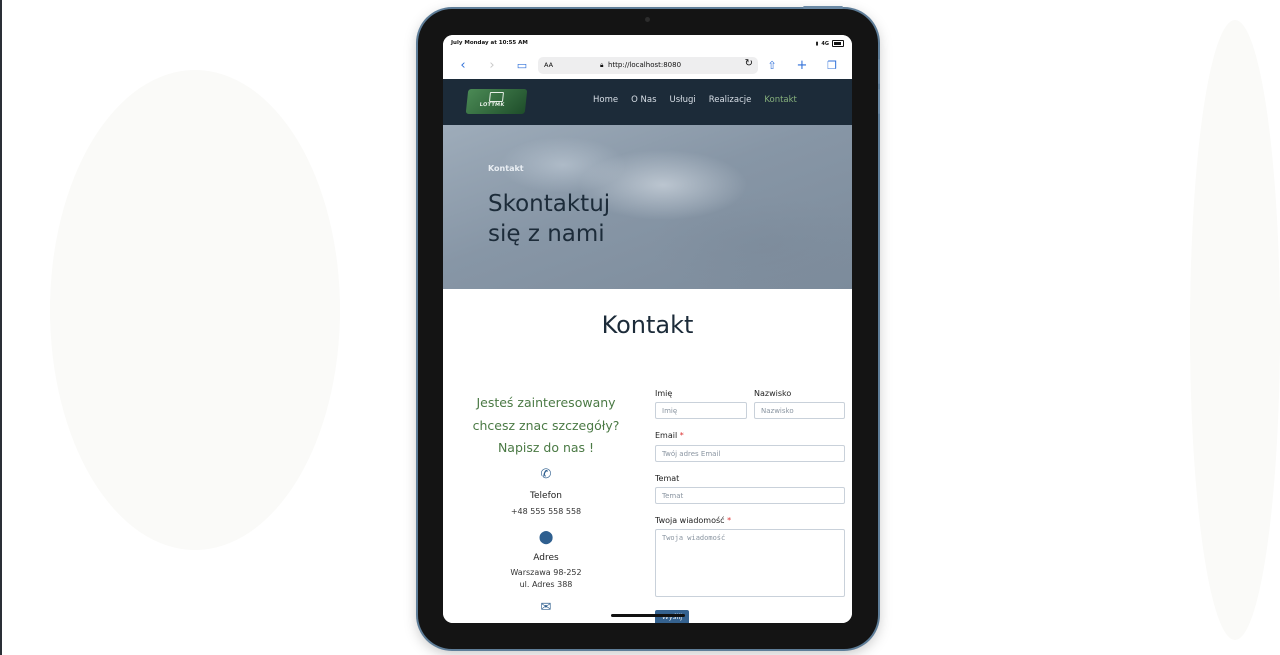  What do you see at coordinates (690, 520) in the screenshot?
I see `message-label-text: Twoja wiadomość` at bounding box center [690, 520].